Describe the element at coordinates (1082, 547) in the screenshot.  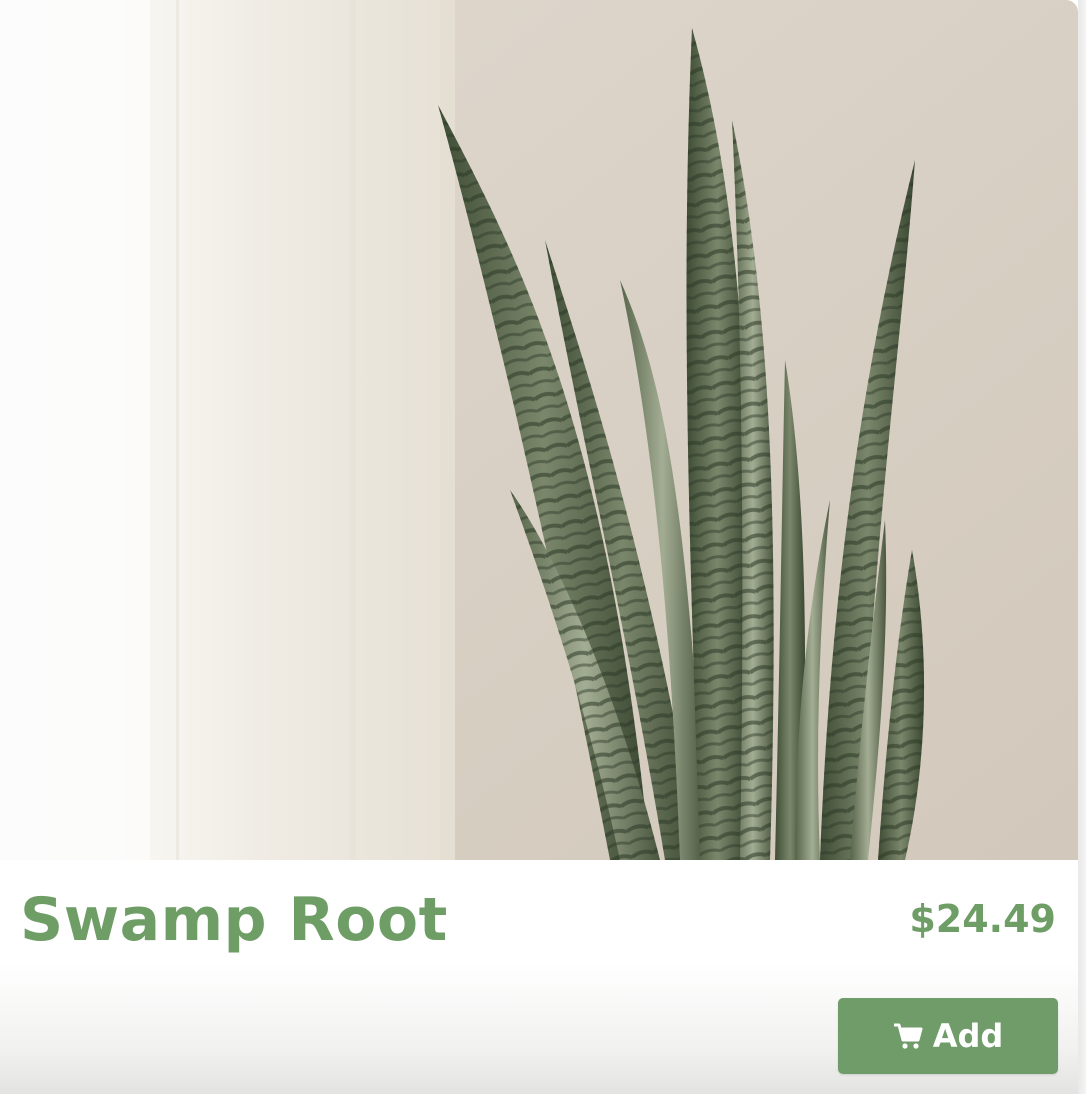
I see `page-edge` at that location.